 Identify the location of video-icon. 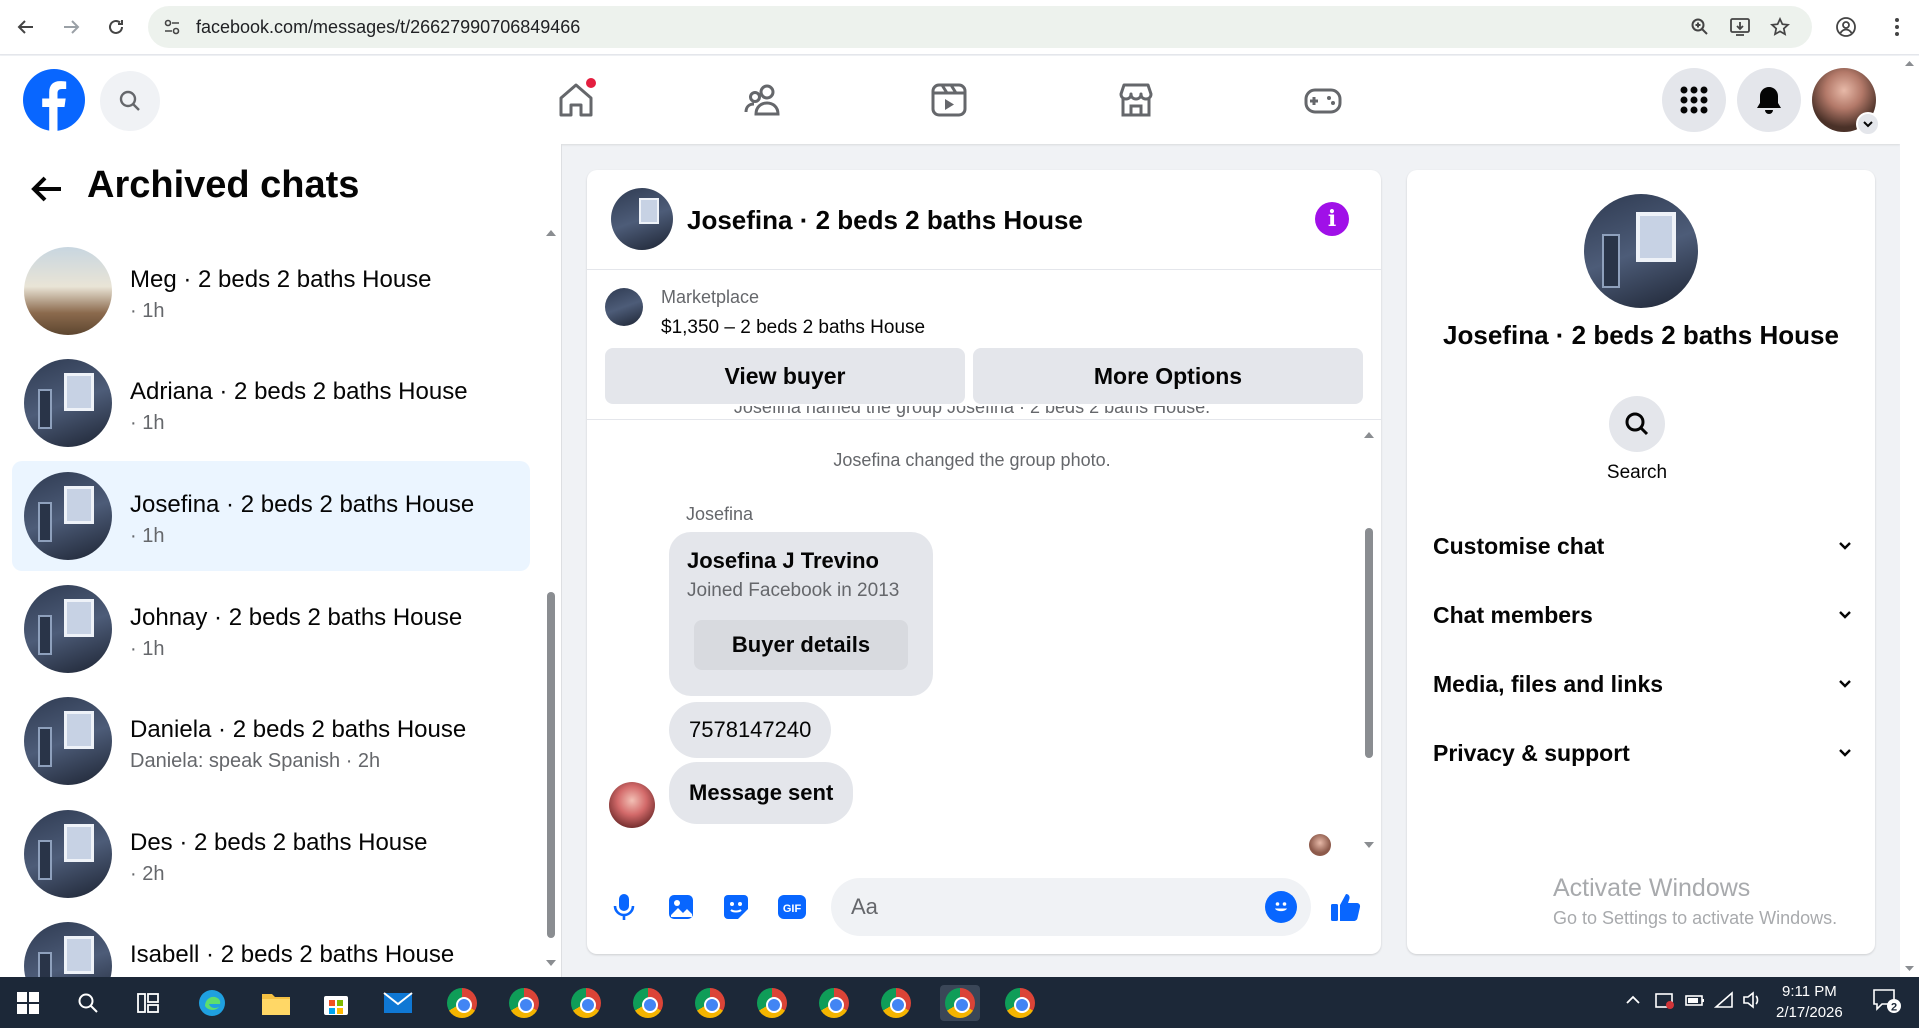
(949, 100).